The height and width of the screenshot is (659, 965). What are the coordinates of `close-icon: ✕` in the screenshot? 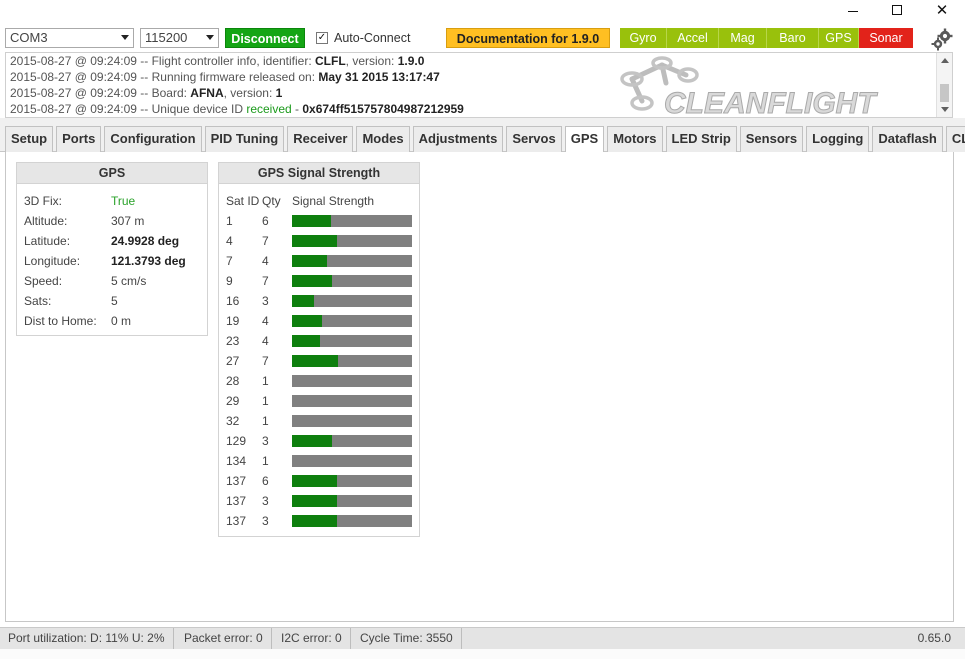 It's located at (942, 10).